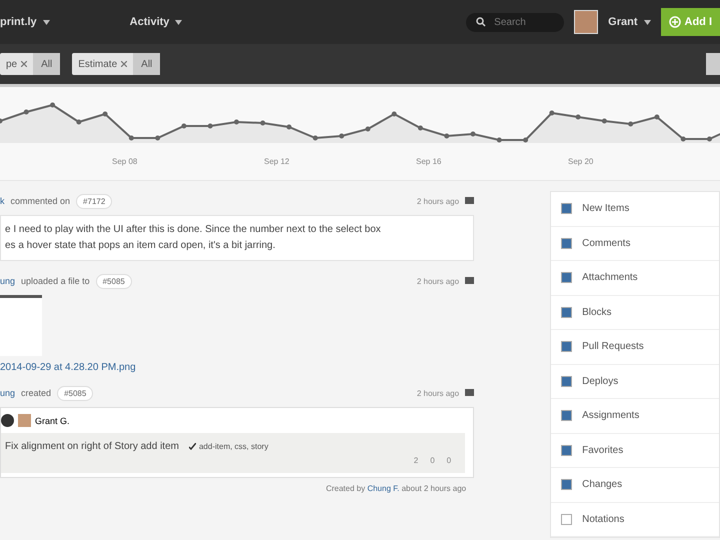 This screenshot has height=540, width=720. What do you see at coordinates (416, 460) in the screenshot?
I see `count-text: 2` at bounding box center [416, 460].